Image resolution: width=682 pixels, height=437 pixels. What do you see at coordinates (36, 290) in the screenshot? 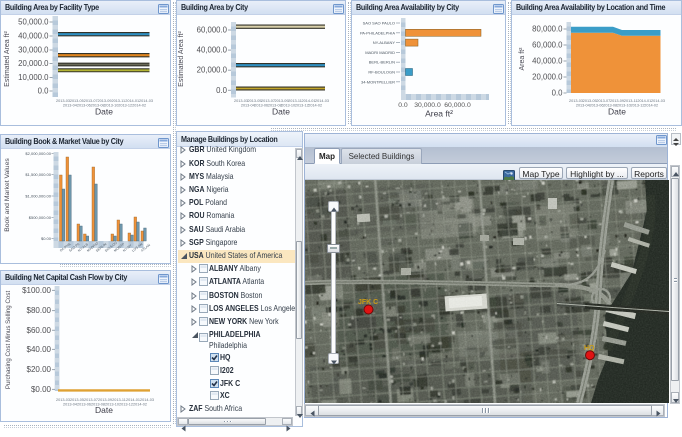
I see `svg-text: $100.00` at bounding box center [36, 290].